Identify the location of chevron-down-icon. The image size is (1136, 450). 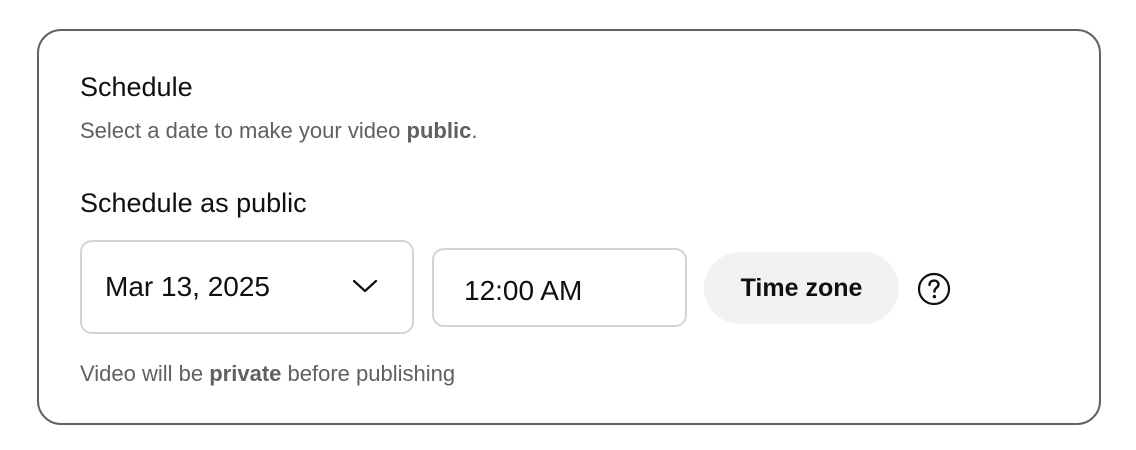
(365, 286).